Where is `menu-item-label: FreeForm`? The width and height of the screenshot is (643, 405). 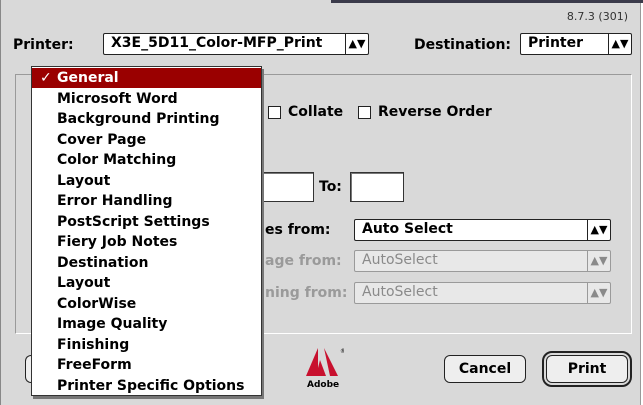 menu-item-label: FreeForm is located at coordinates (94, 365).